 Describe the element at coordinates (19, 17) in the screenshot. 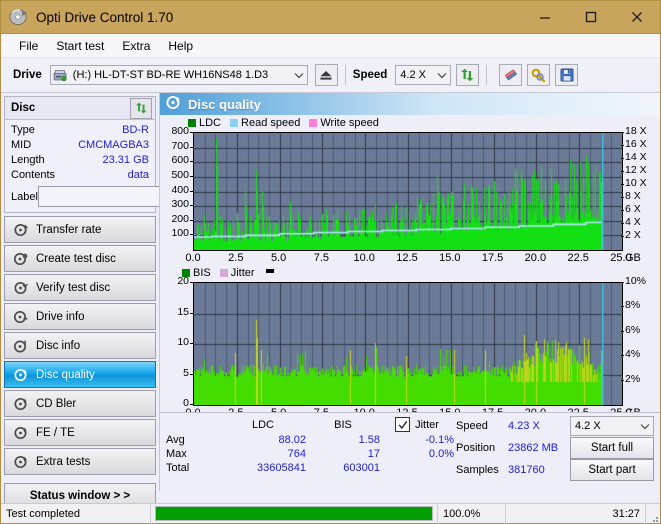

I see `app-icon` at that location.